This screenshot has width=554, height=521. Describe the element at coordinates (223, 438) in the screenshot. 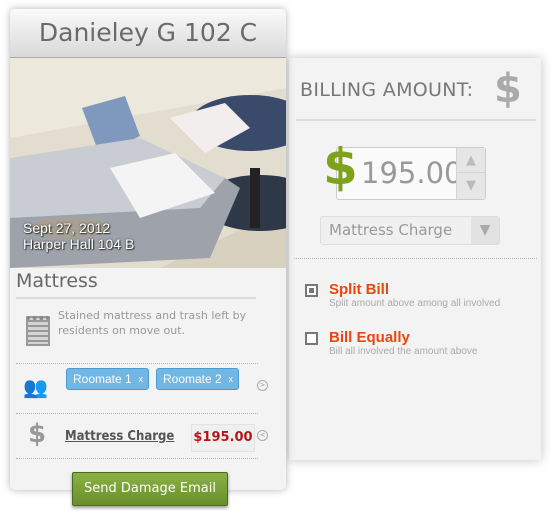

I see `charge-amount: $195.00` at that location.